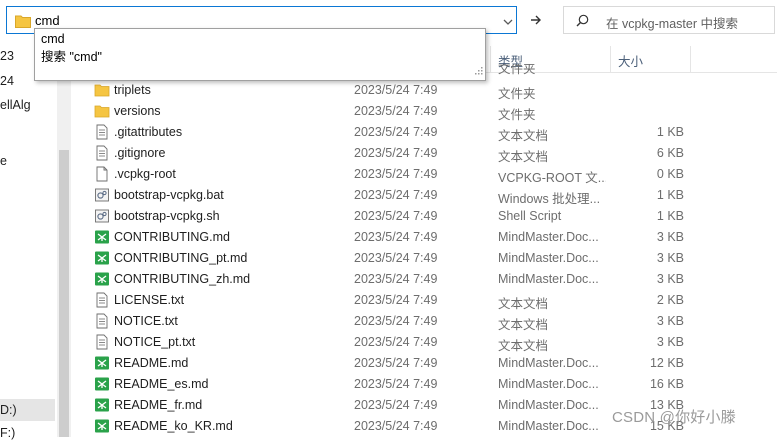 This screenshot has width=777, height=443. Describe the element at coordinates (102, 216) in the screenshot. I see `script-file-icon` at that location.